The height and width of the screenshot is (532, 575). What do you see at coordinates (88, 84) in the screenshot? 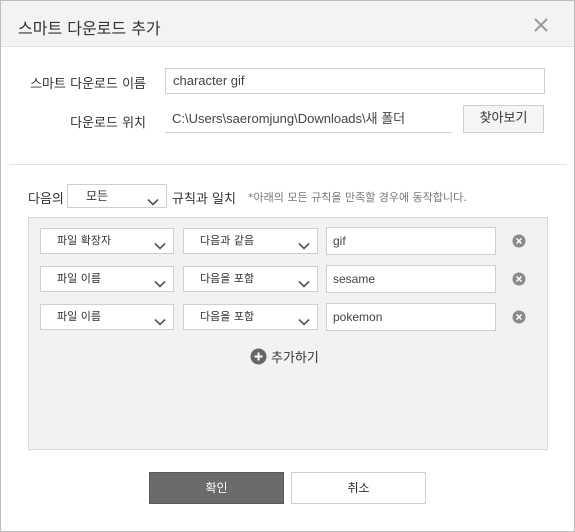
I see `name-label: 스마트 다운로드 이름` at bounding box center [88, 84].